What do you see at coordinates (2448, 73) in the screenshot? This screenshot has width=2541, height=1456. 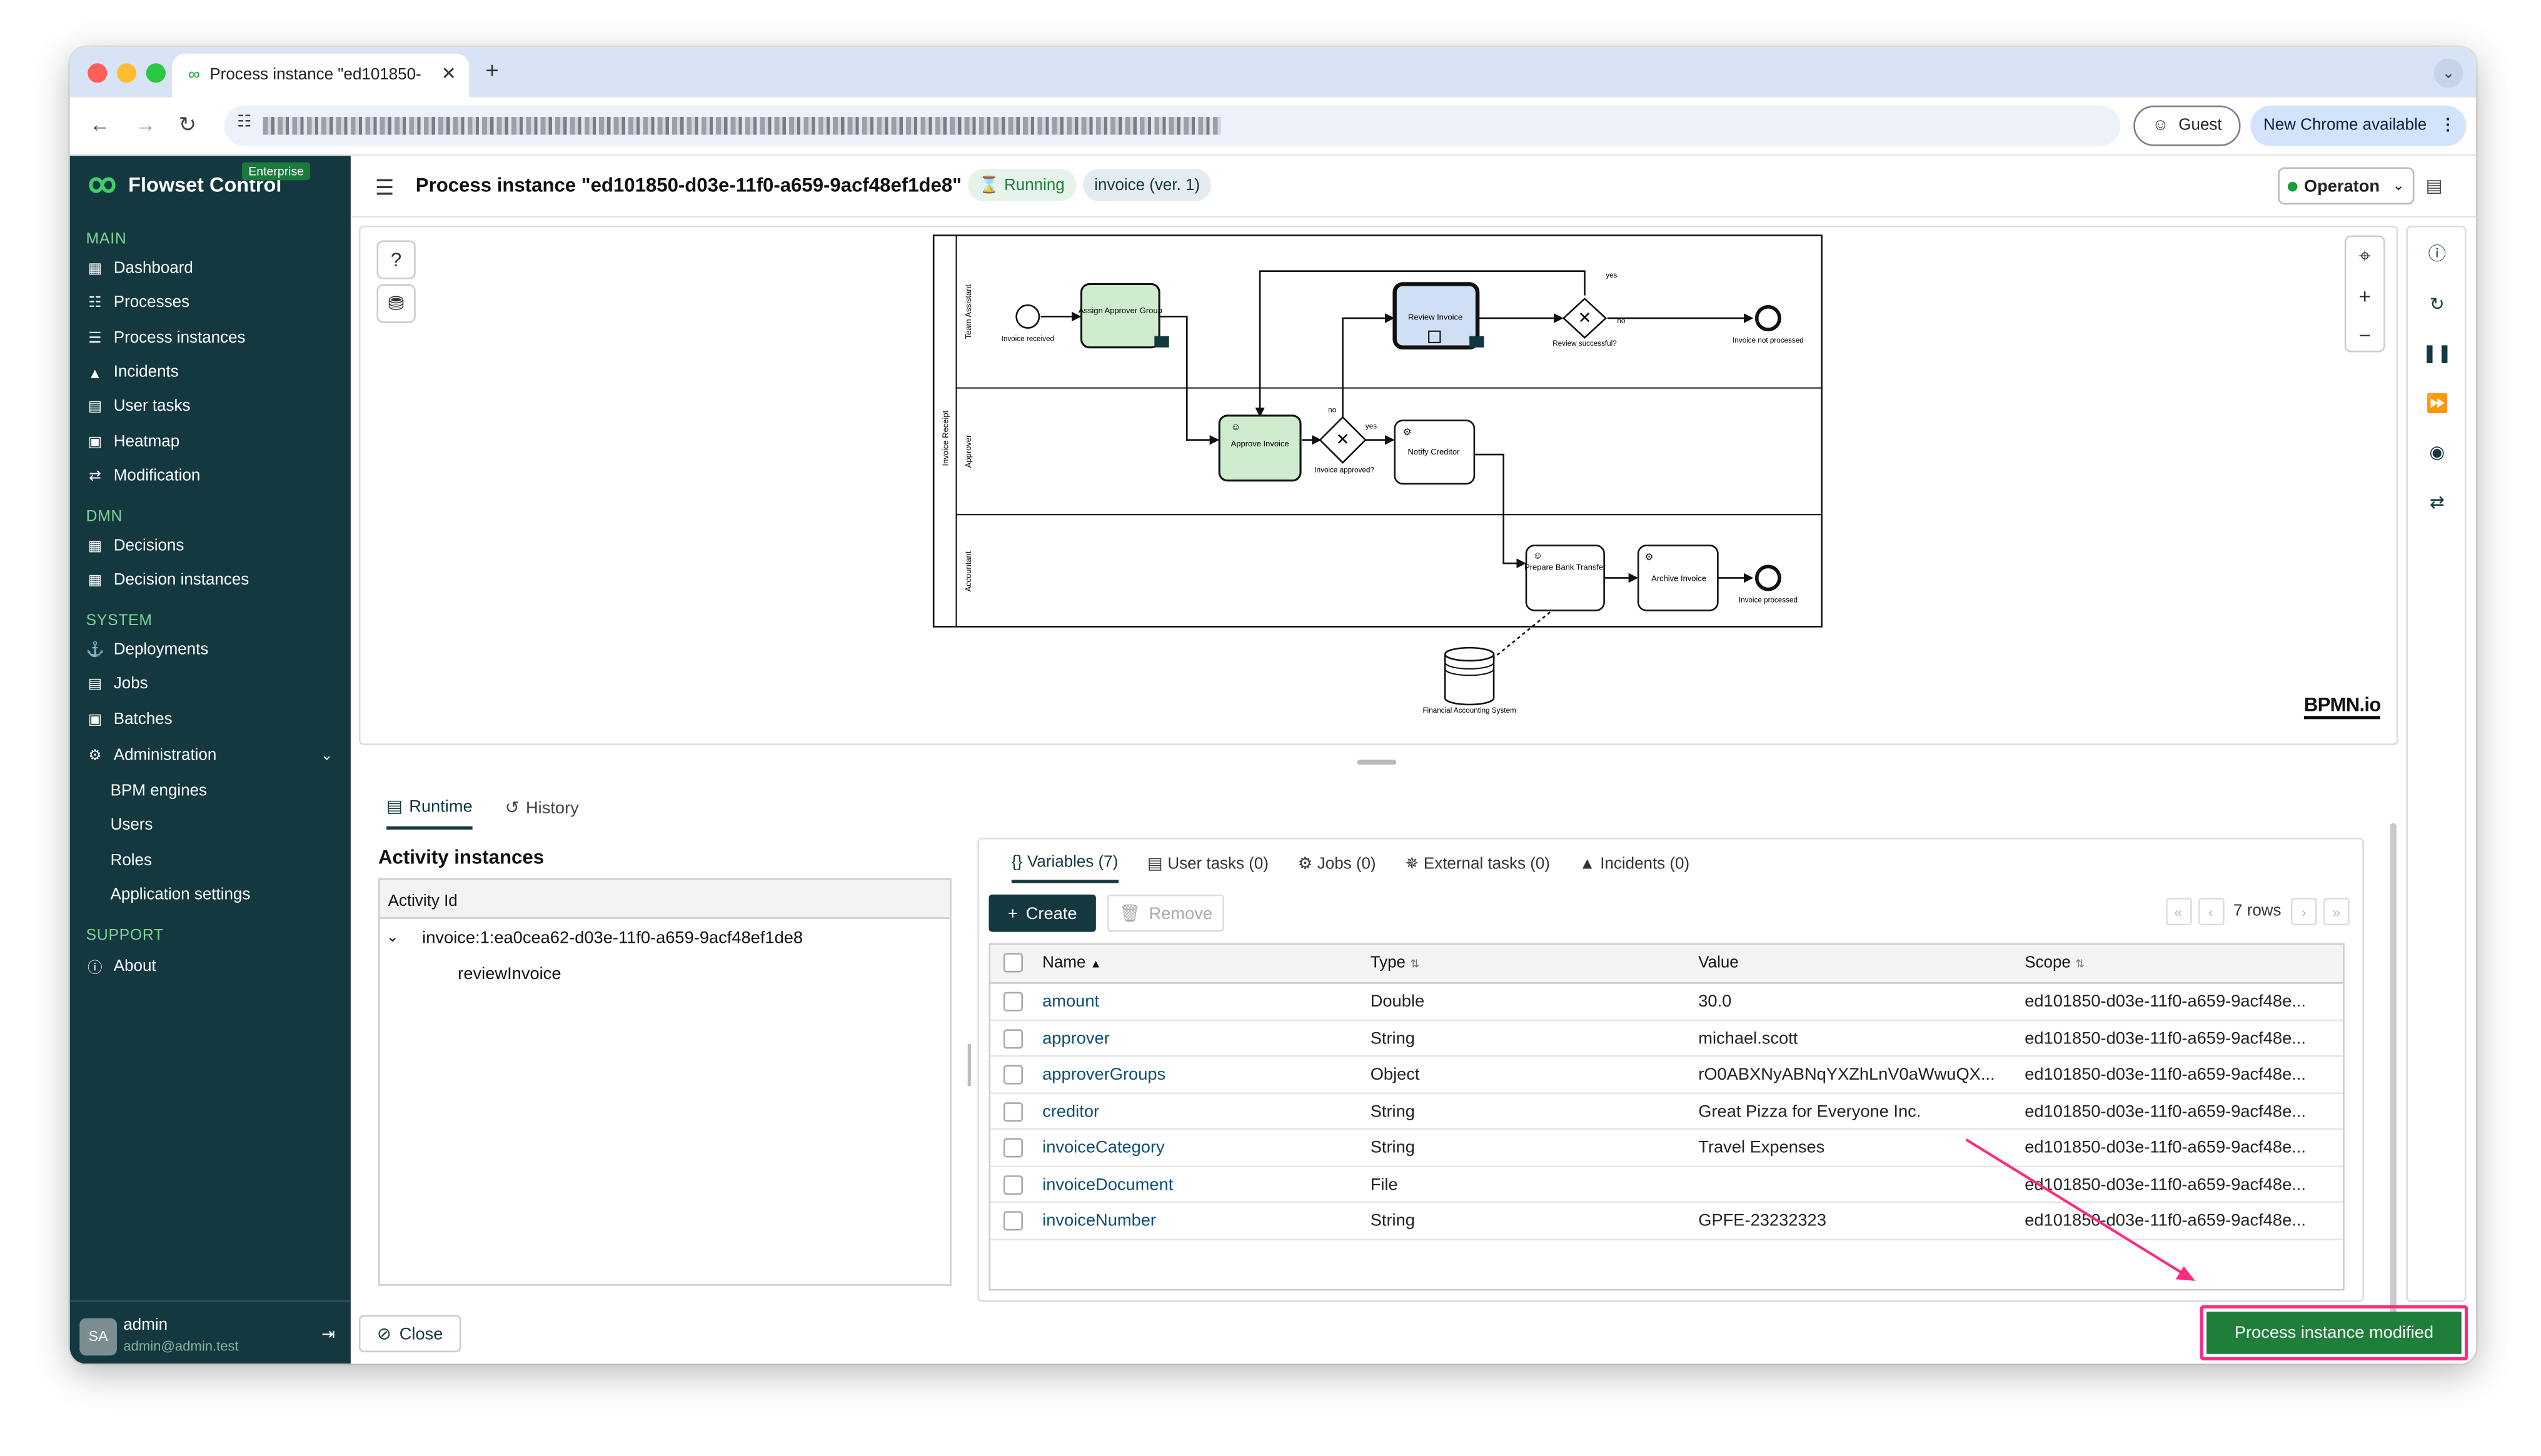 I see `tab-search-icon: ⌄` at bounding box center [2448, 73].